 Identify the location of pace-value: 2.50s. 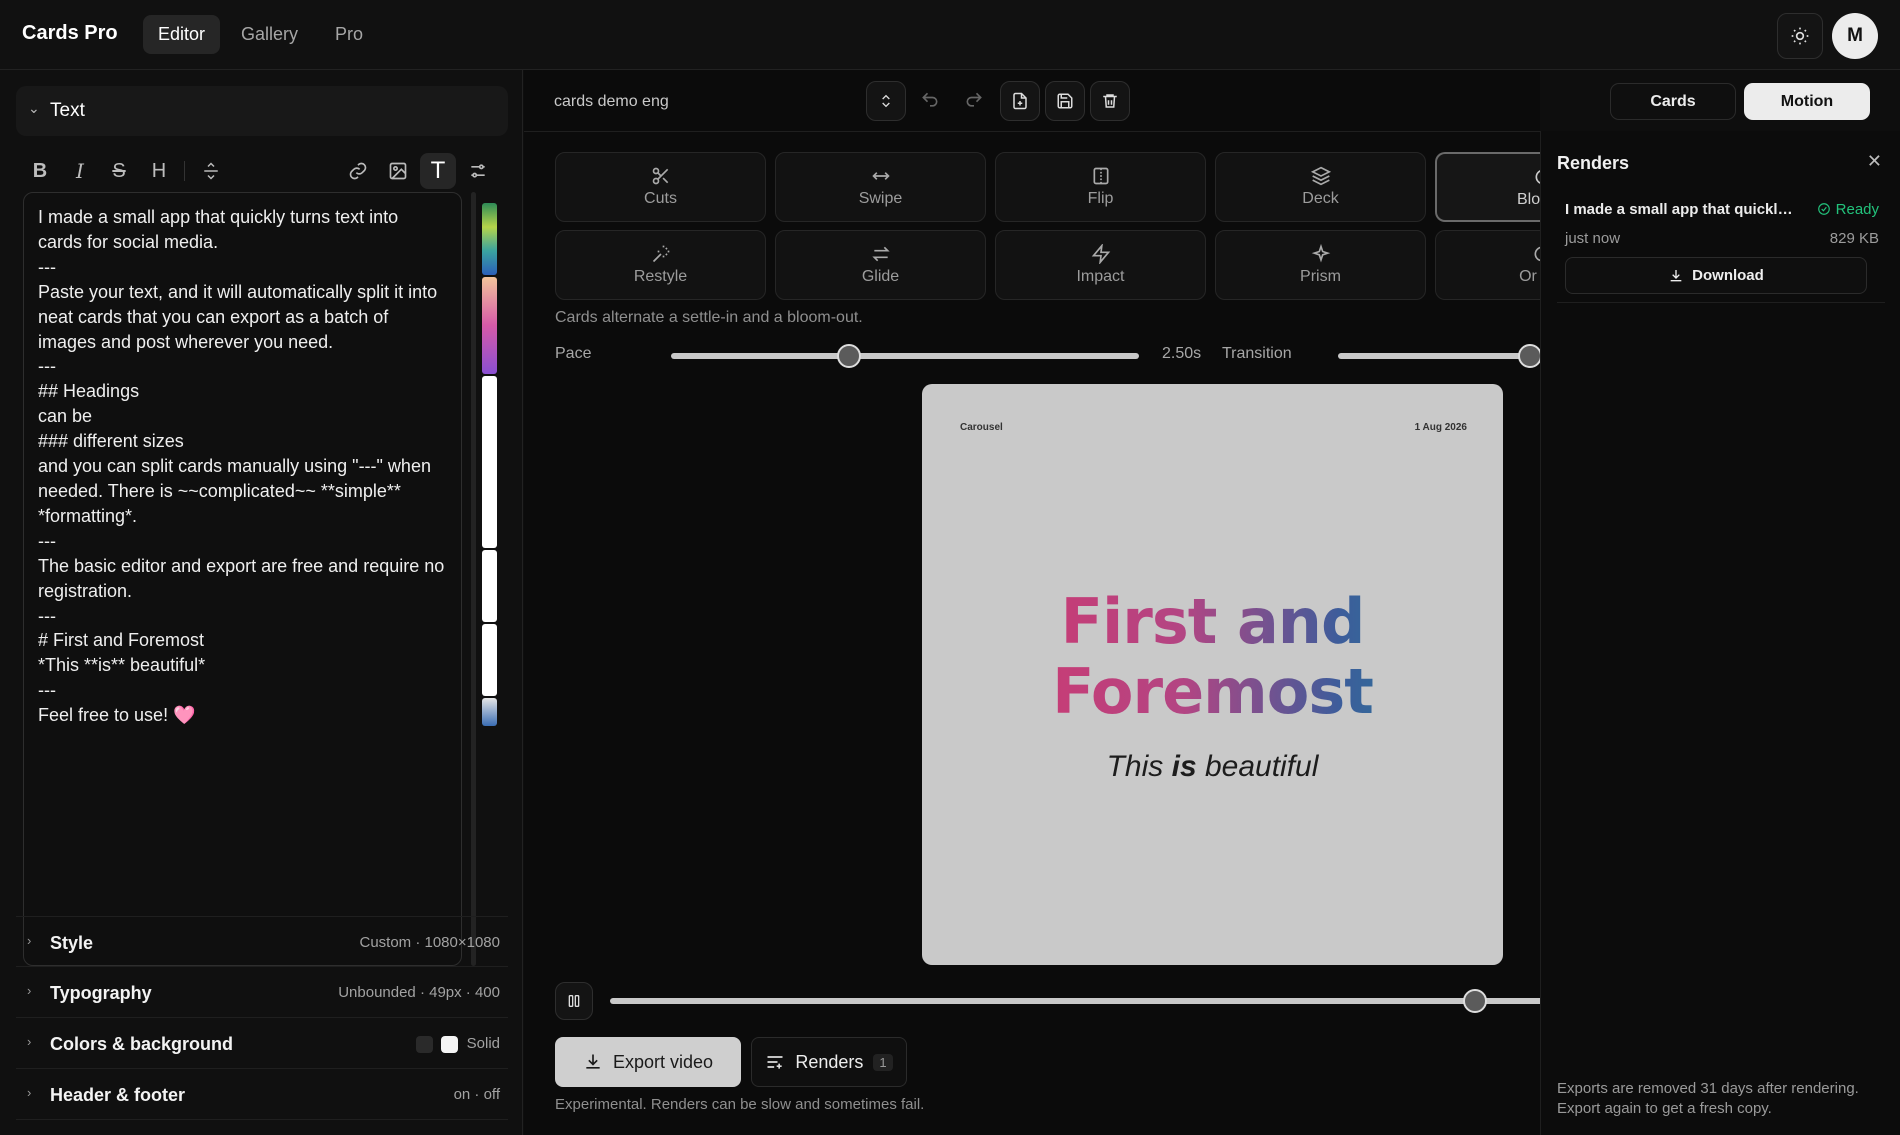
(1182, 353).